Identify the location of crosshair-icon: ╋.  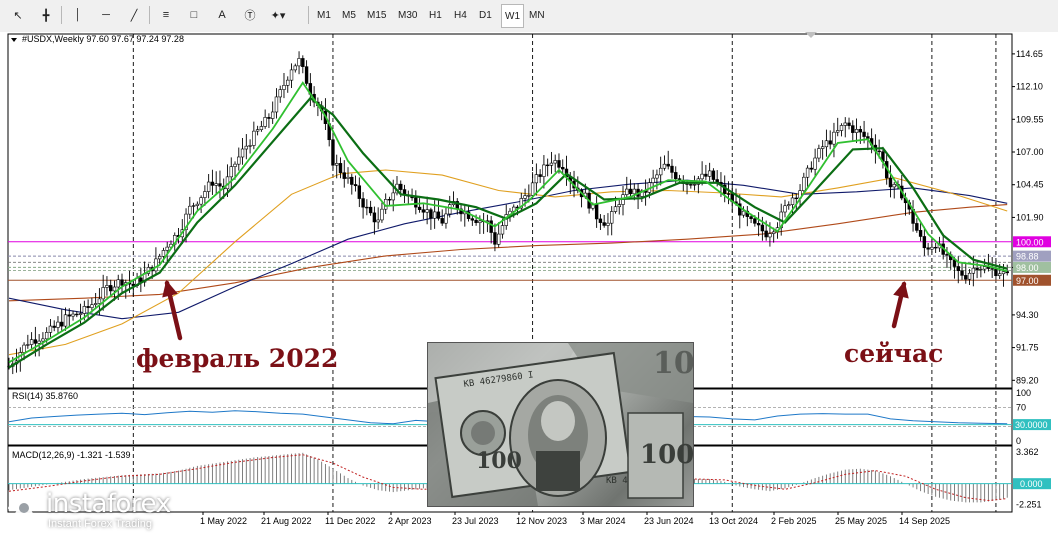
(46, 15).